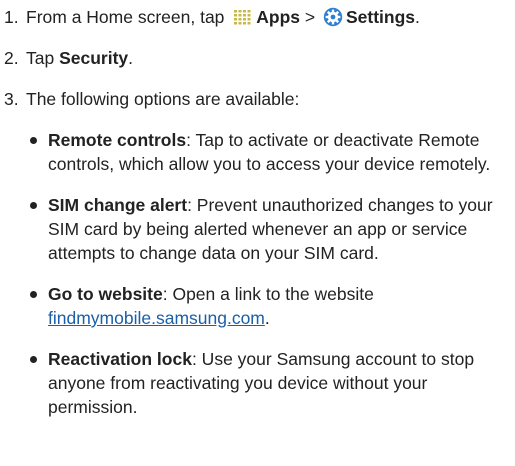  Describe the element at coordinates (269, 58) in the screenshot. I see `step-text: Tap Security.` at that location.